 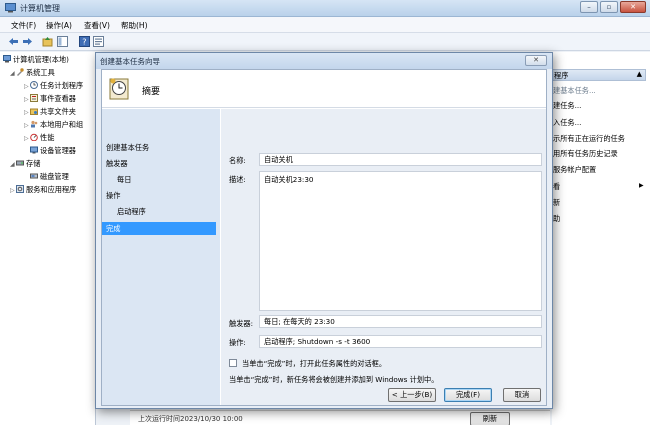 I want to click on close-button: ✕, so click(x=633, y=7).